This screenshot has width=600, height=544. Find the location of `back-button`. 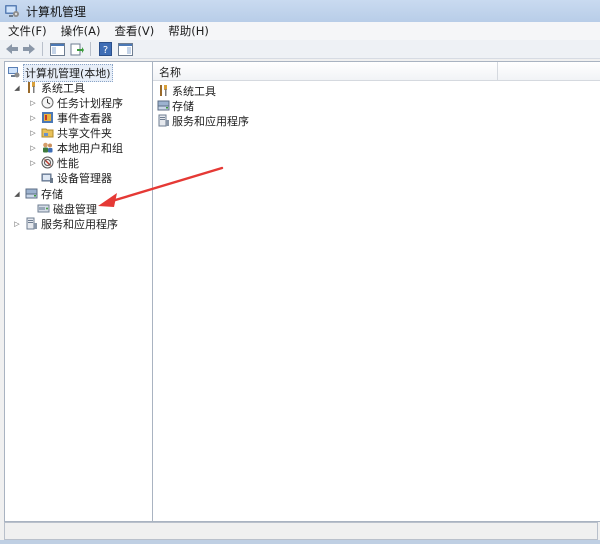

back-button is located at coordinates (12, 49).